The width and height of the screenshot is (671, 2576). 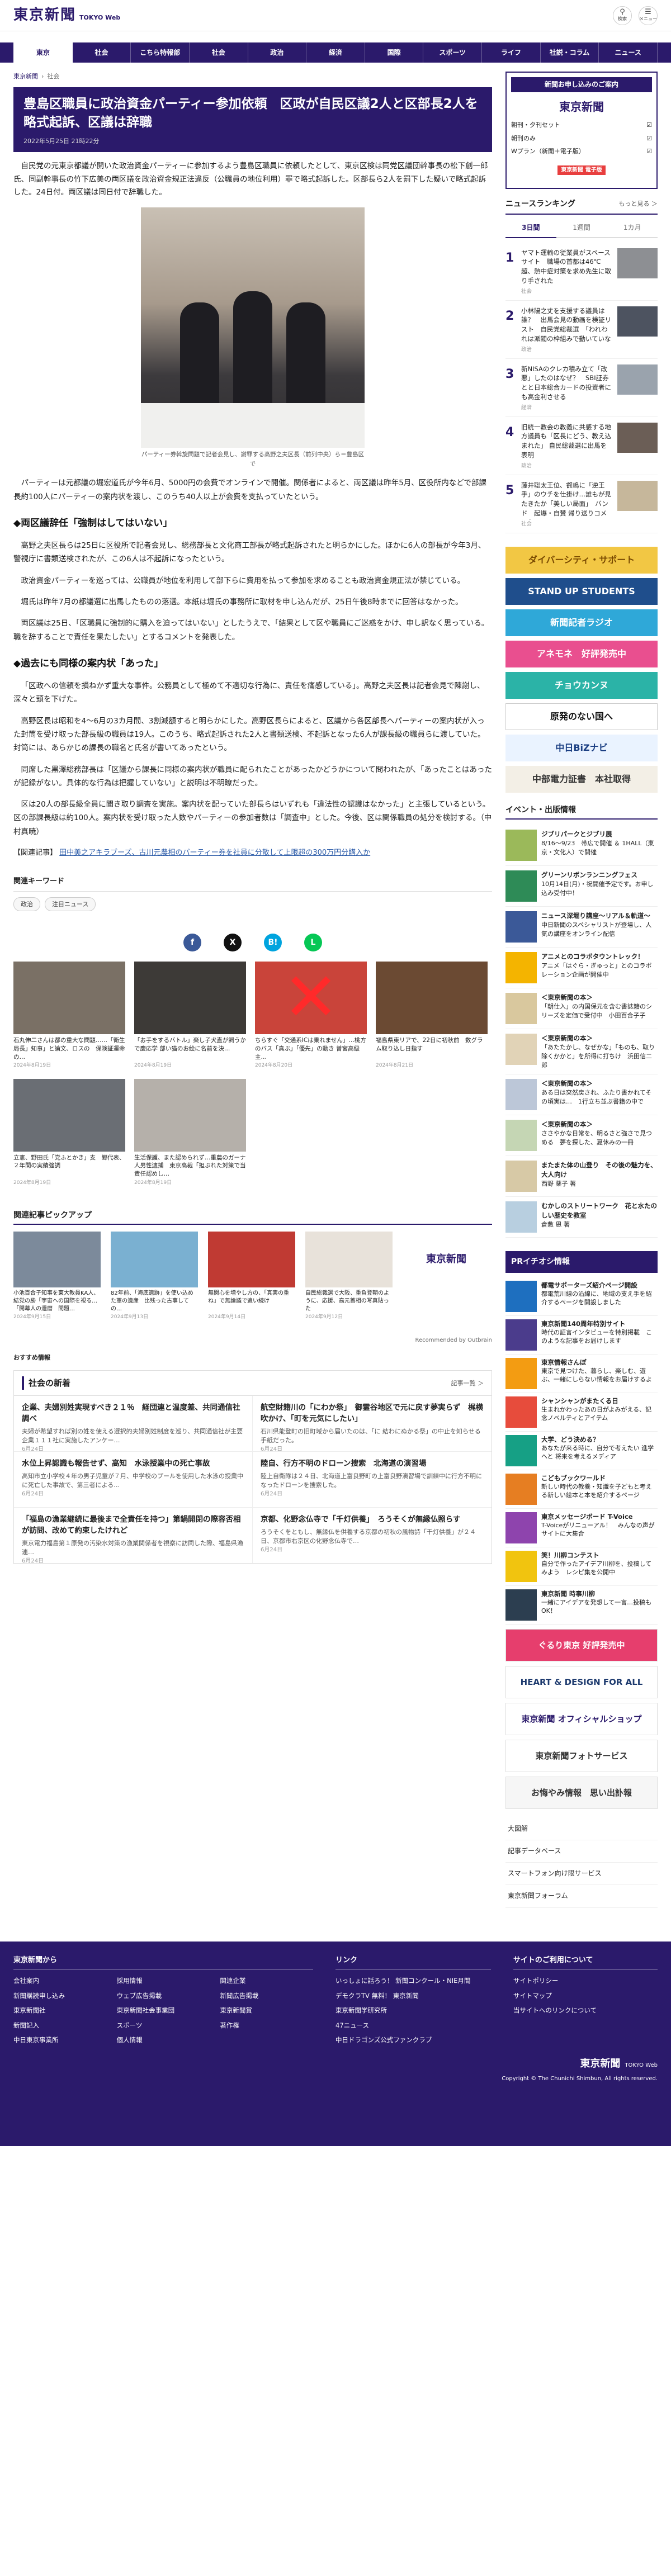 What do you see at coordinates (266, 2040) in the screenshot?
I see `footer-link` at bounding box center [266, 2040].